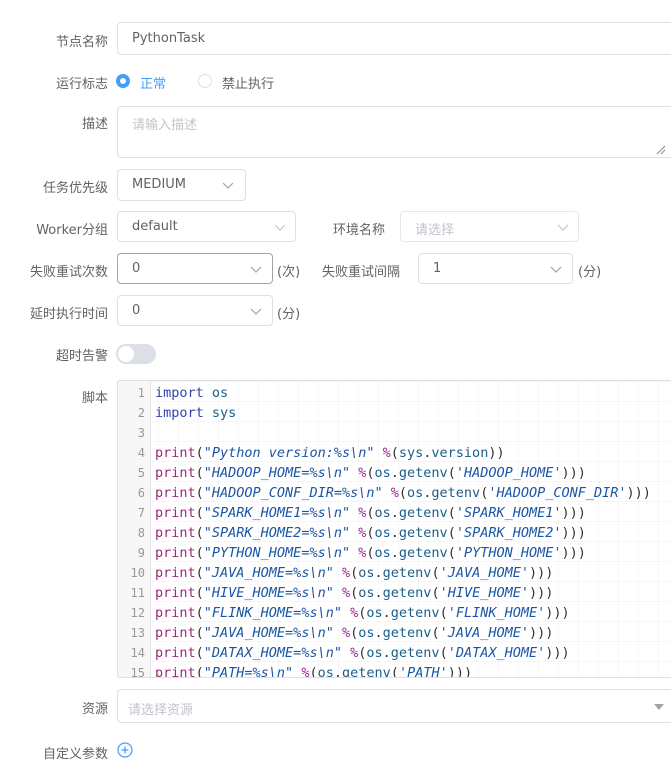 The image size is (671, 762). I want to click on delay-time-value: 0, so click(136, 310).